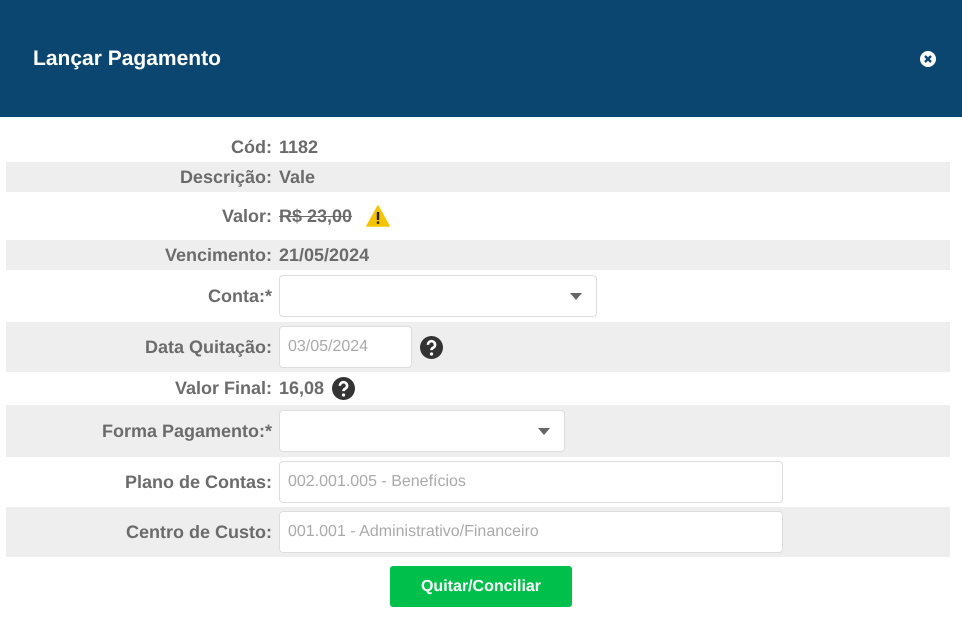 This screenshot has width=962, height=617. I want to click on field-label: Valor Final:, so click(223, 388).